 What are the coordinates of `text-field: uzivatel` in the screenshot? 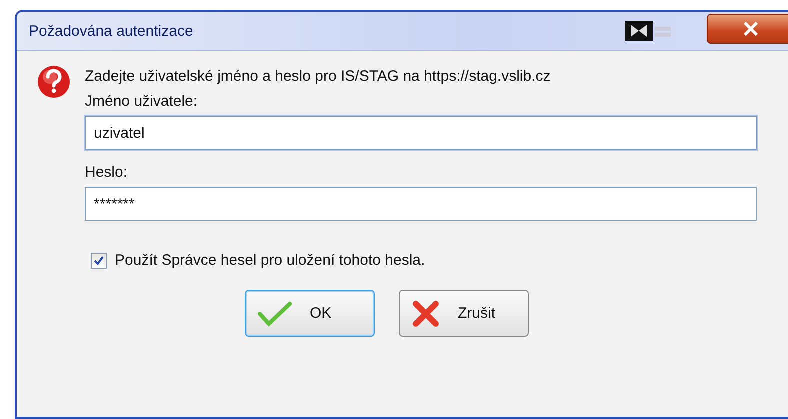 It's located at (421, 133).